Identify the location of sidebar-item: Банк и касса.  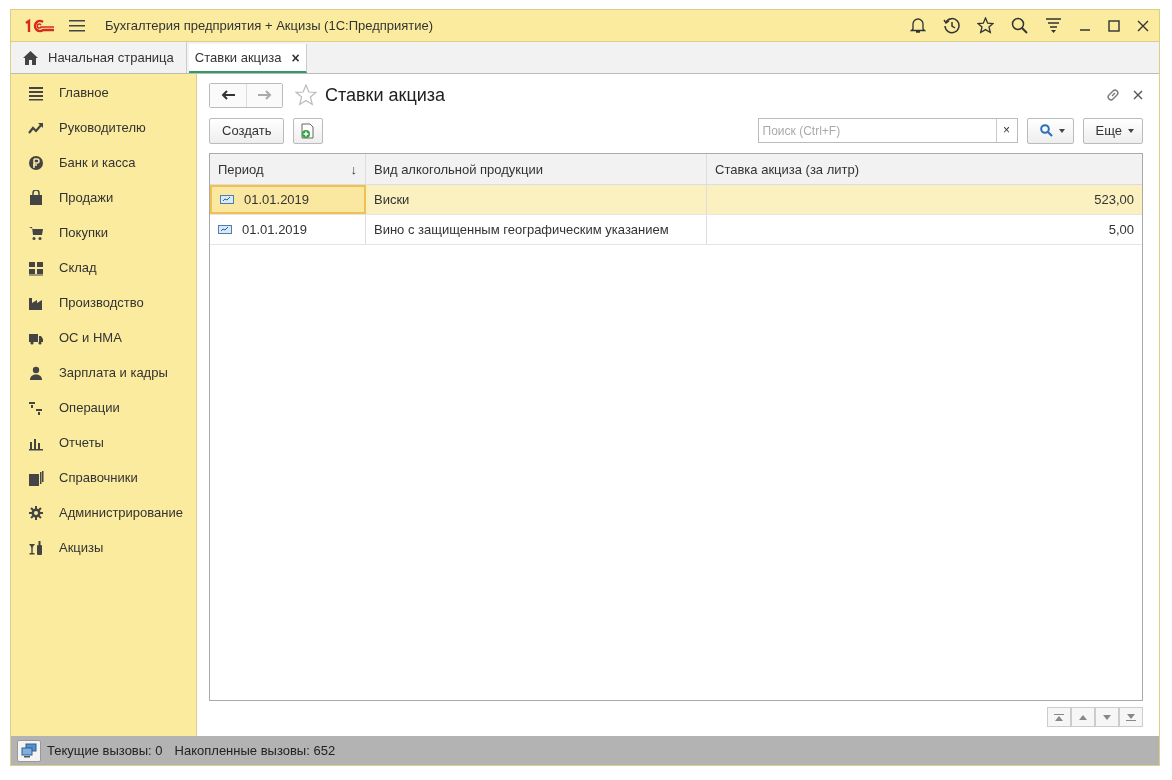
(103, 162).